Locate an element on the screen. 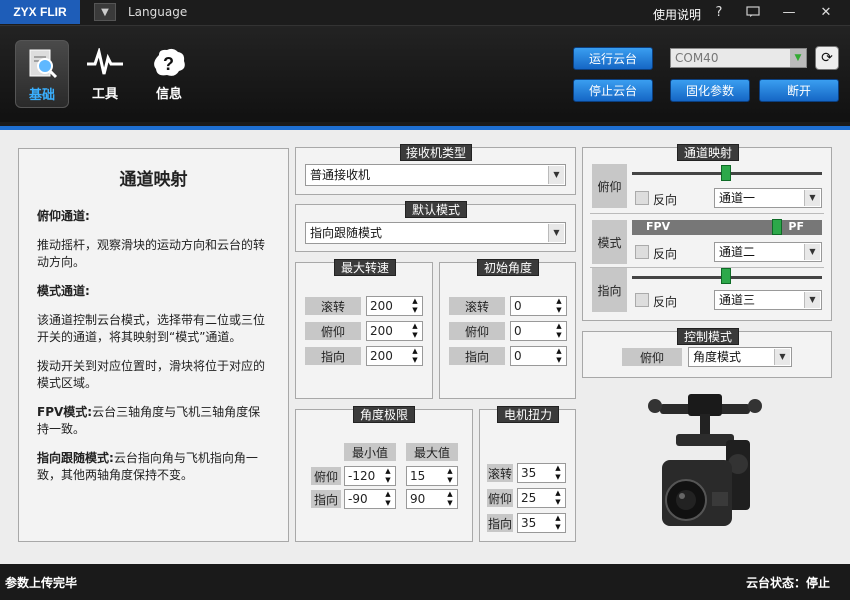 This screenshot has width=850, height=600. motor-torque-roll-input: 35 ▲ ▼ is located at coordinates (541, 473).